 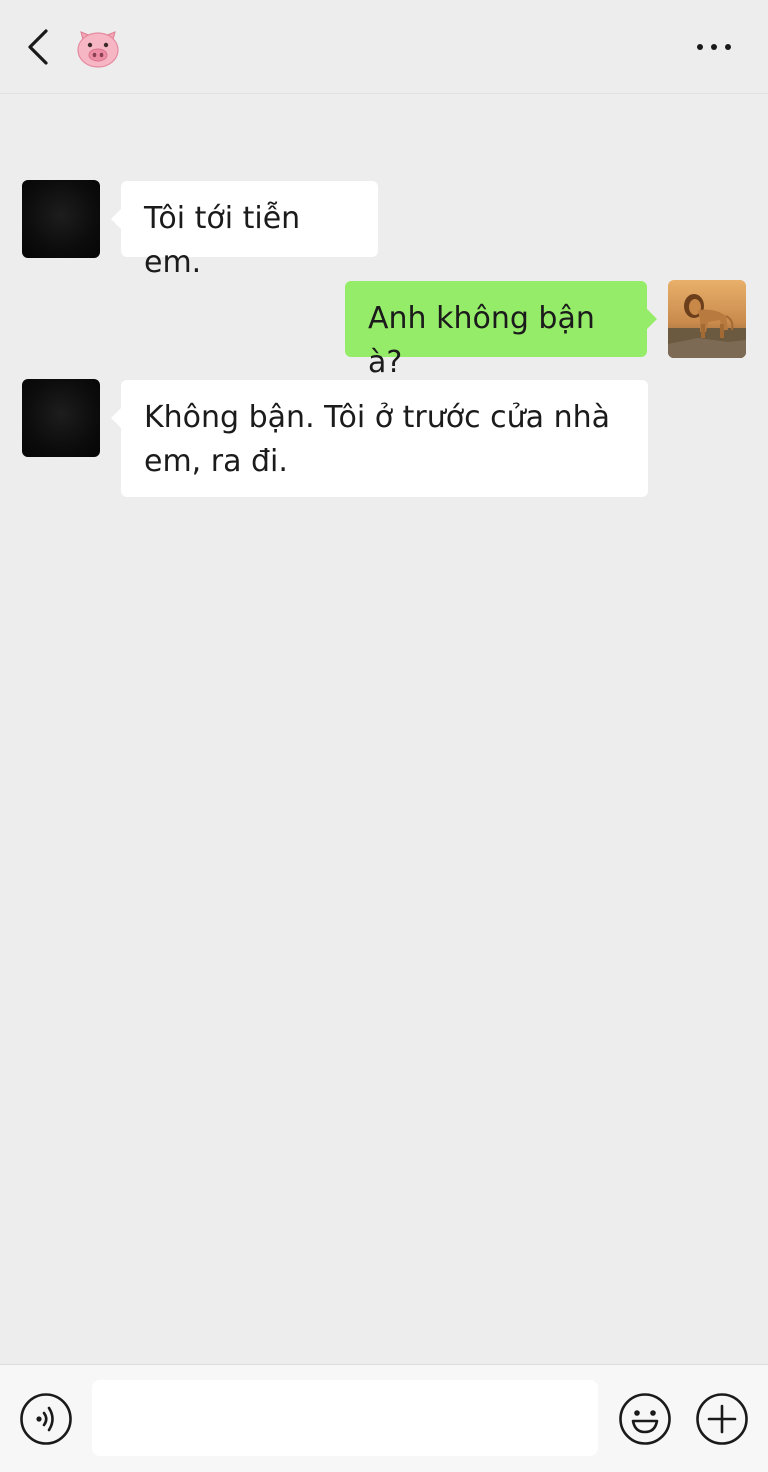 I want to click on voice-button, so click(x=46, y=1419).